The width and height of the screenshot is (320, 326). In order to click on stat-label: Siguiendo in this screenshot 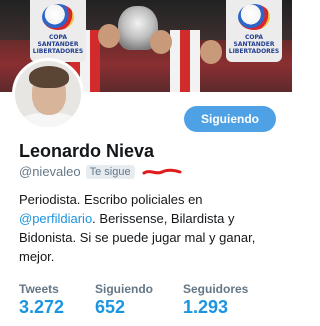, I will do `click(124, 289)`.